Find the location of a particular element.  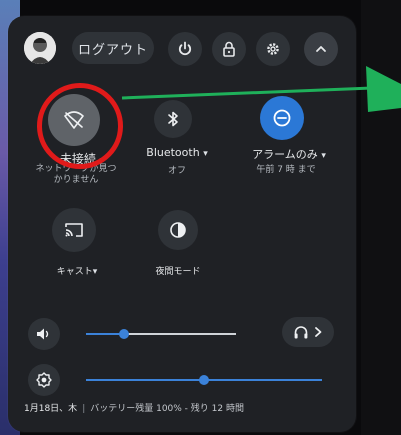

volume-slider-track is located at coordinates (180, 334).